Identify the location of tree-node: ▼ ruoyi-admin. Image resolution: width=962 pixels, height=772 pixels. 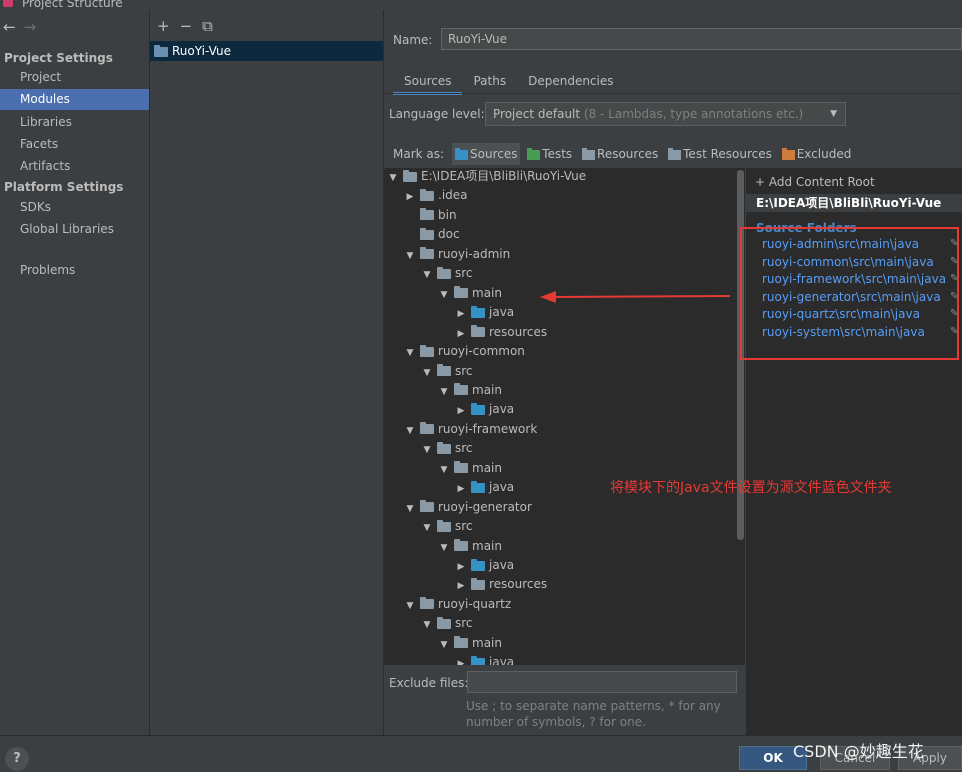
(457, 255).